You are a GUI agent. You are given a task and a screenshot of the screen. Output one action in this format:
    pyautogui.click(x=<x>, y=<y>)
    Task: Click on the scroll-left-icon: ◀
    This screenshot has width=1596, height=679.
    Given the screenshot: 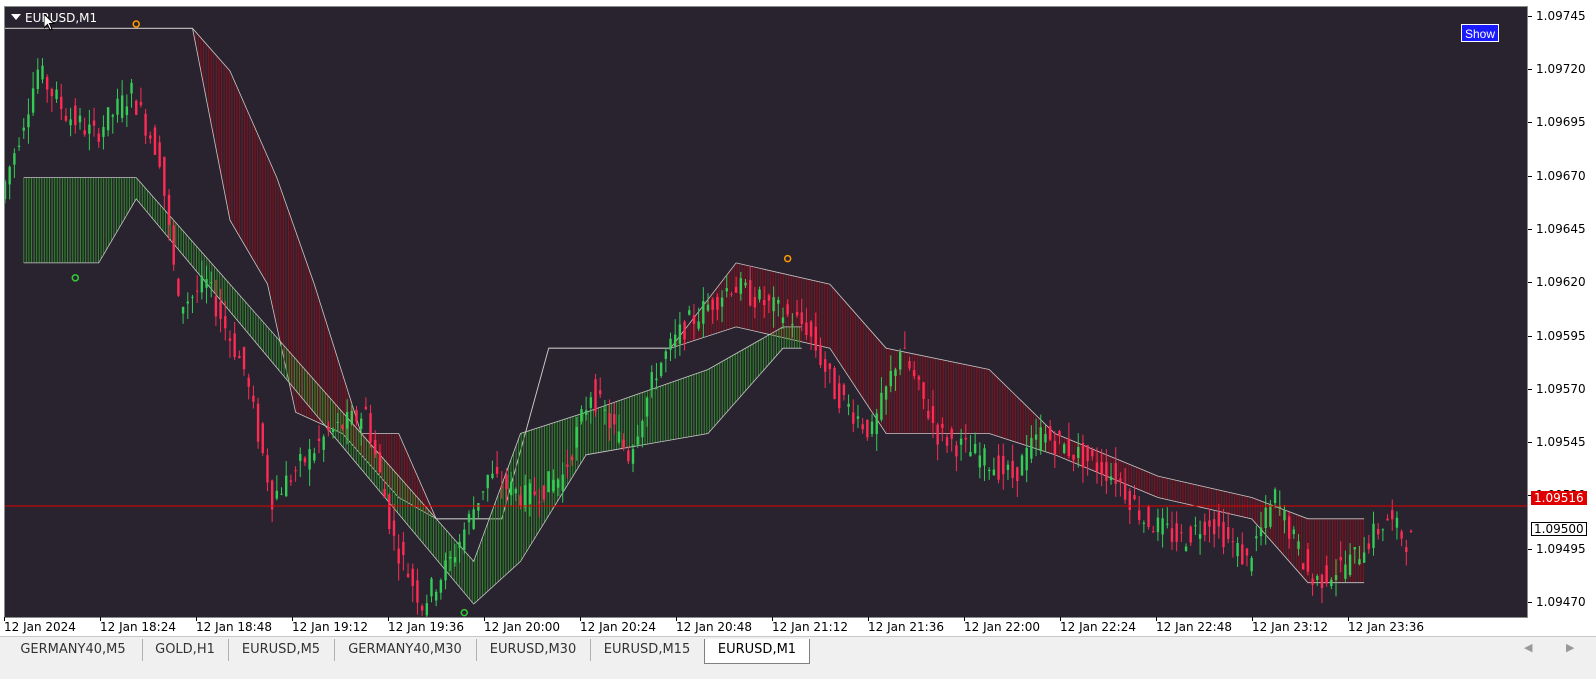 What is the action you would take?
    pyautogui.click(x=1528, y=647)
    